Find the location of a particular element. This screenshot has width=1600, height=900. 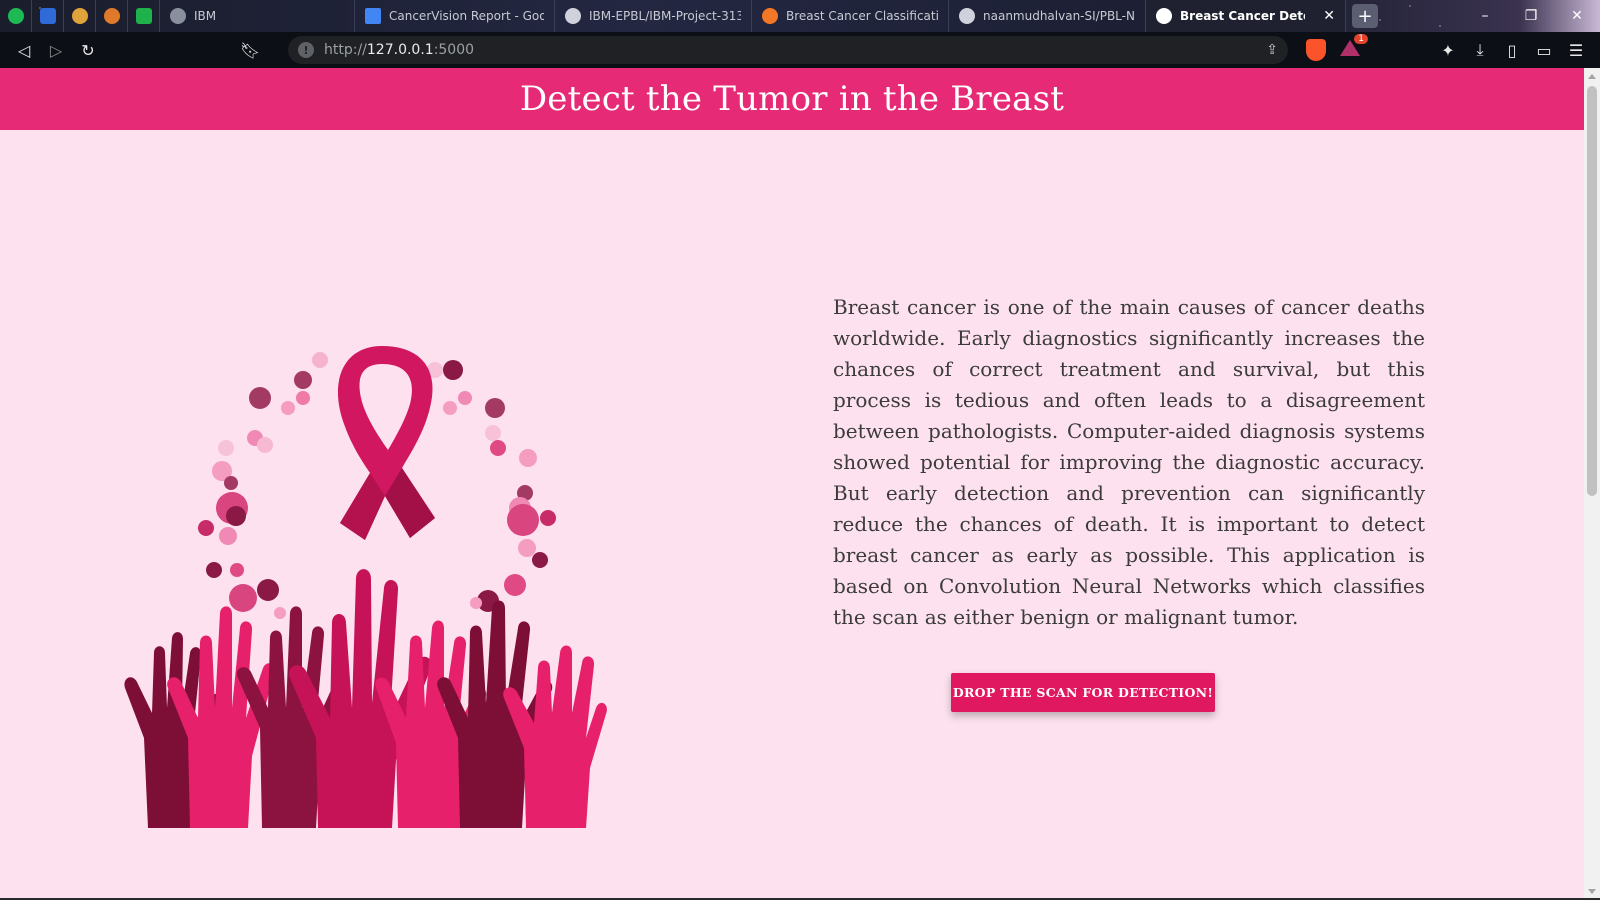

maximize-button: ❐ is located at coordinates (1531, 16).